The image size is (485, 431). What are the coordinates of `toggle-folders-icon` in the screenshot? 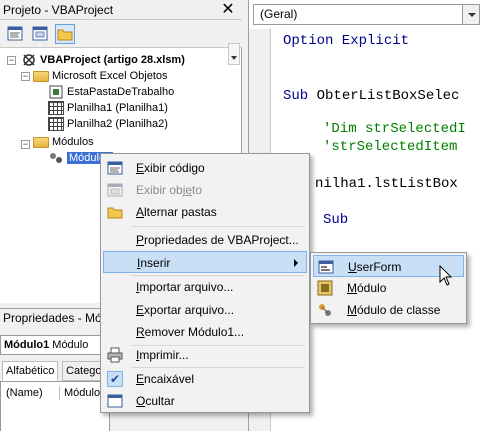 It's located at (65, 34).